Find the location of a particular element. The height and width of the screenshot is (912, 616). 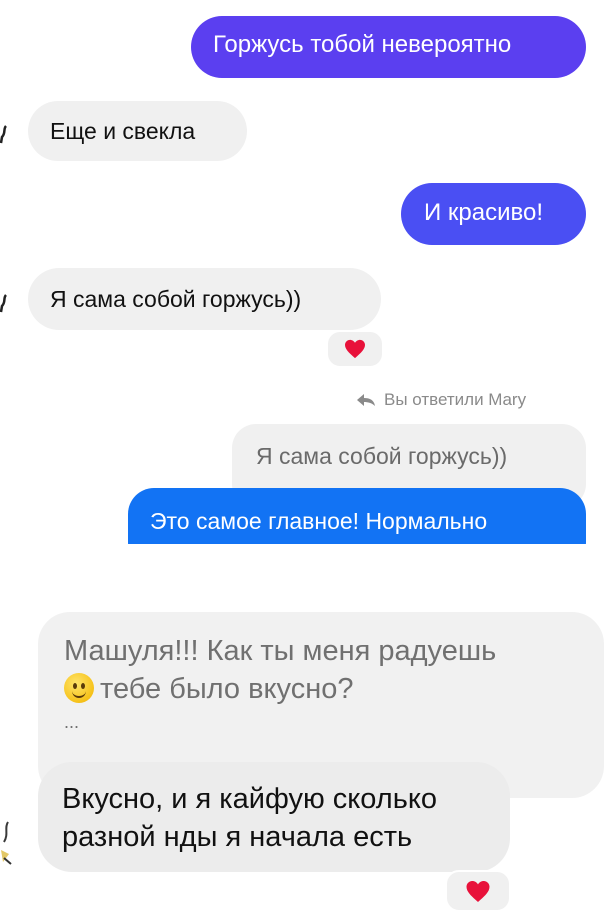

heart-reaction is located at coordinates (478, 891).